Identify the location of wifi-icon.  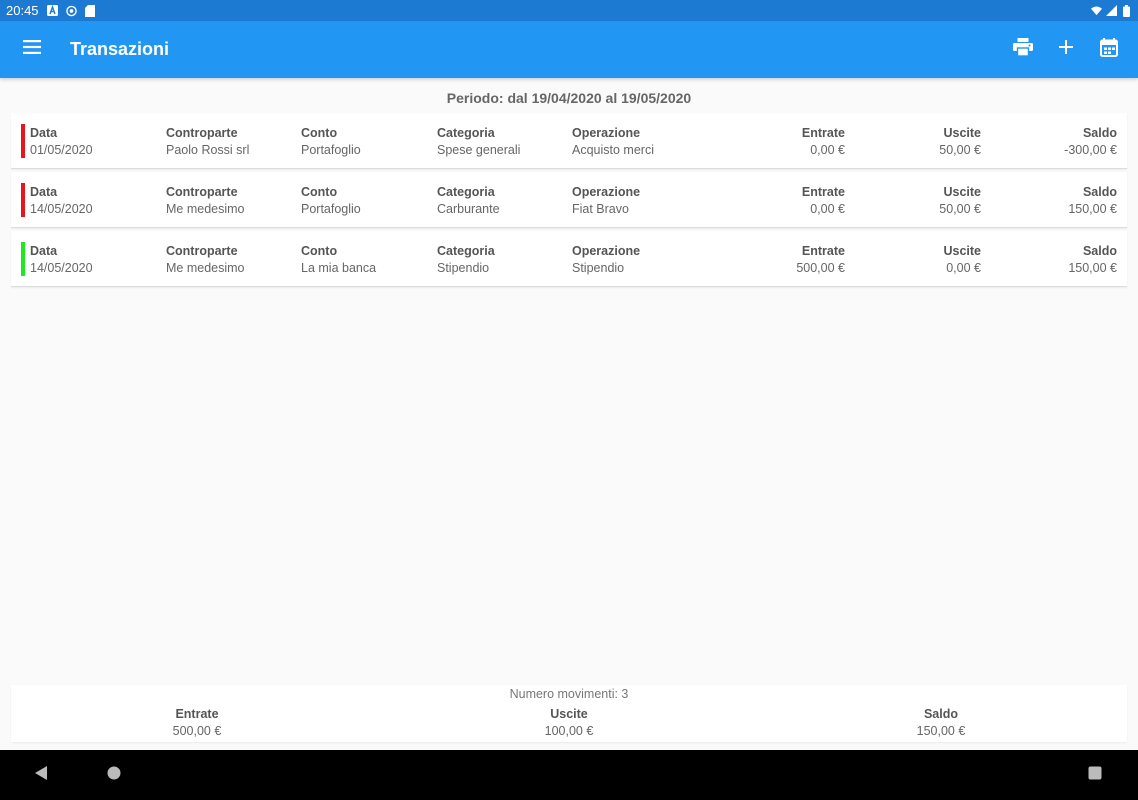
(1096, 10).